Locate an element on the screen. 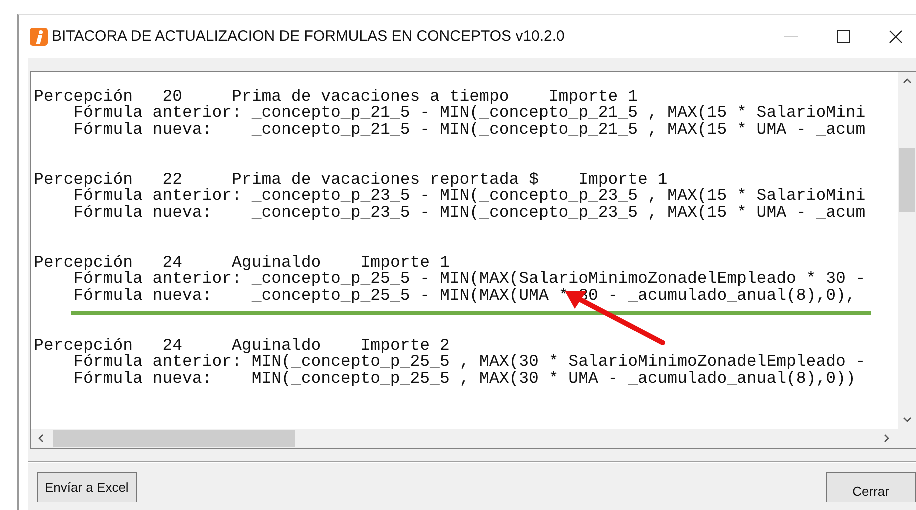  new-formula: MIN(_concepto_p_25_5 , MAX(30 * UMA - _acumulado_anual(8),0)) is located at coordinates (554, 379).